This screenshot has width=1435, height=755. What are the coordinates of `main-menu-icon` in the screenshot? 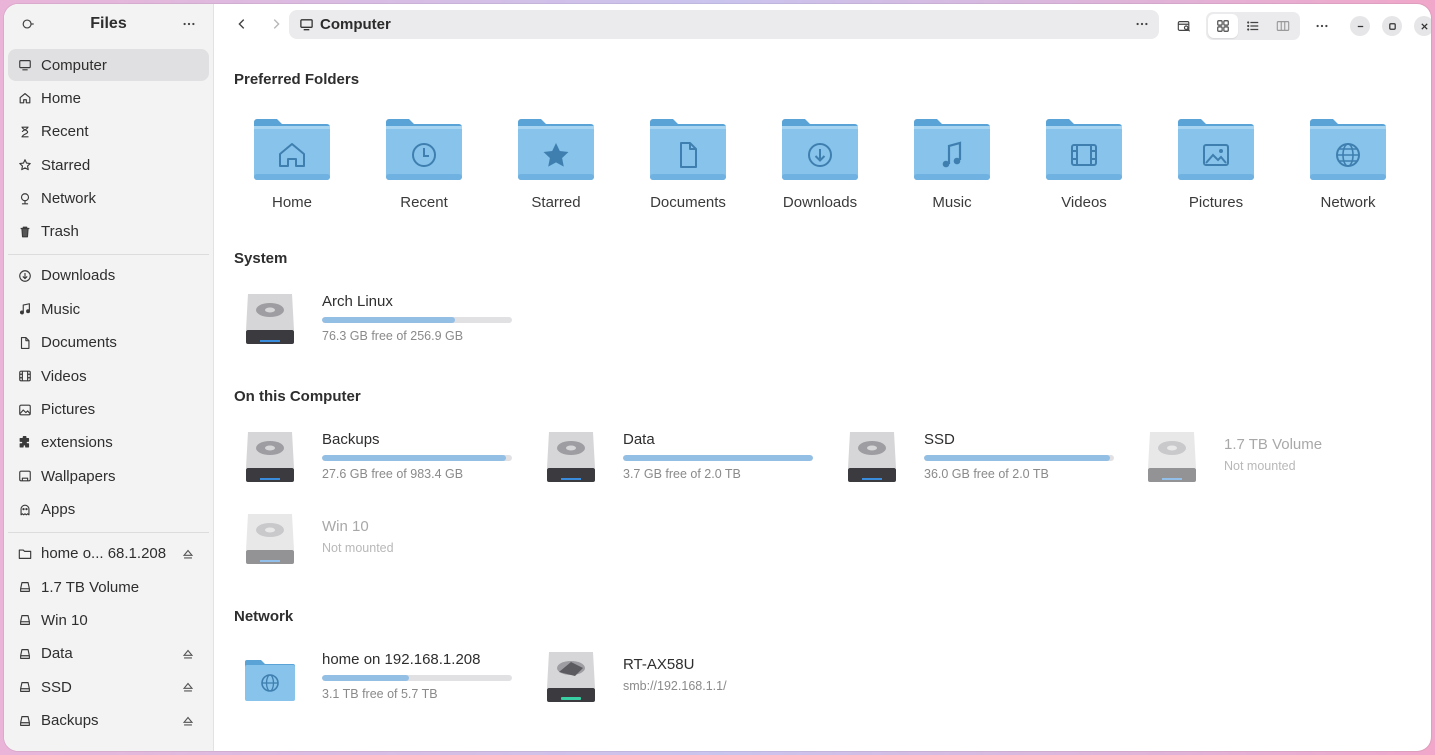 It's located at (1322, 26).